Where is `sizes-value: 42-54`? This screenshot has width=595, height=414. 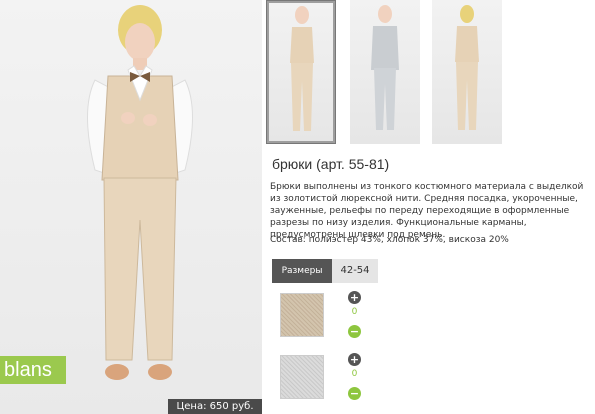
sizes-value: 42-54 is located at coordinates (355, 271).